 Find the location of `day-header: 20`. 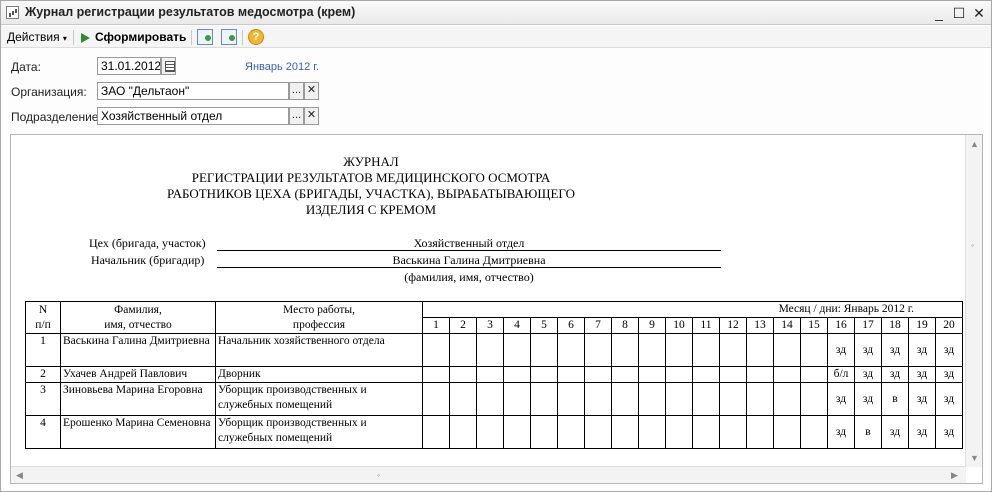

day-header: 20 is located at coordinates (949, 325).